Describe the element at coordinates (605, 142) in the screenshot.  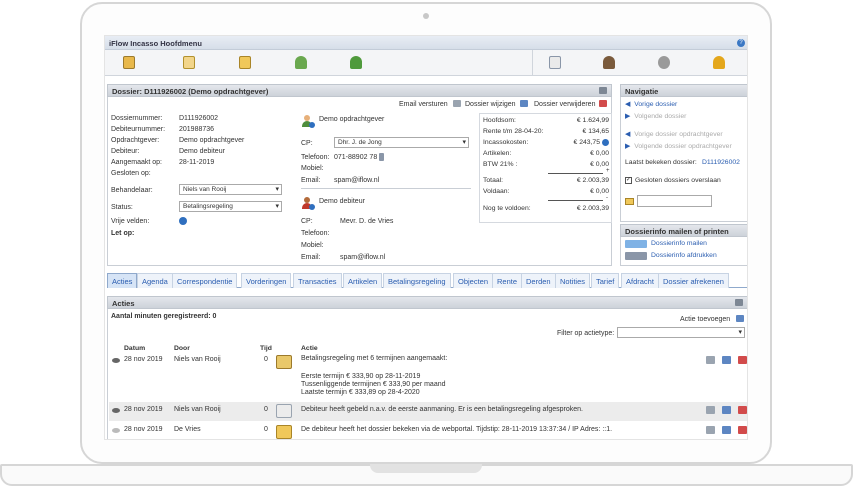
I see `incasso-info-icon` at that location.